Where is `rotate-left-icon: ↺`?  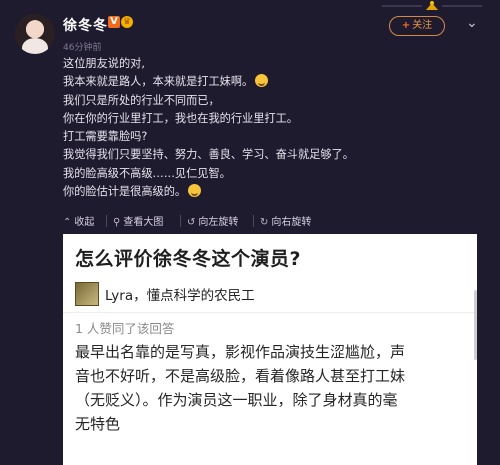 rotate-left-icon: ↺ is located at coordinates (191, 222).